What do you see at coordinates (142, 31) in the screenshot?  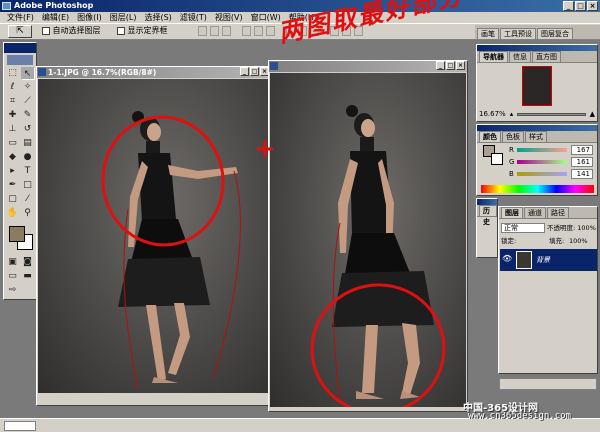 I see `show-bounds-option: 显示定界框` at bounding box center [142, 31].